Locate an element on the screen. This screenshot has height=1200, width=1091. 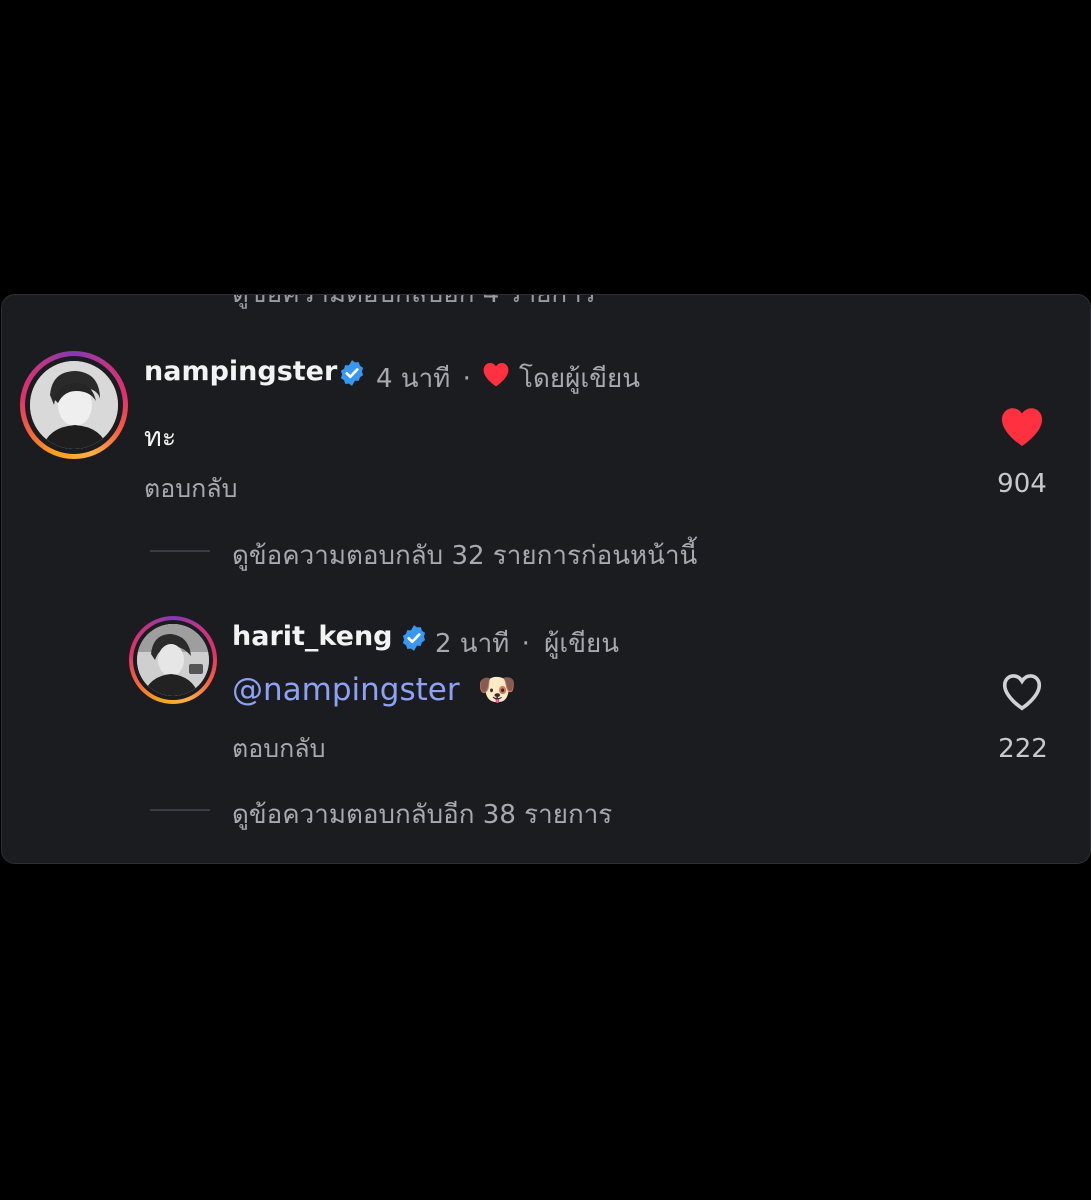
view-more-replies-top-cut: ดูข้อความตอบกลับอีก 4 รายการ is located at coordinates (414, 304).